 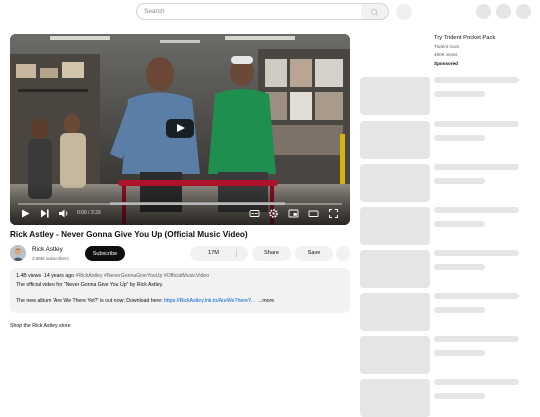 I want to click on more-actions-button, so click(x=343, y=253).